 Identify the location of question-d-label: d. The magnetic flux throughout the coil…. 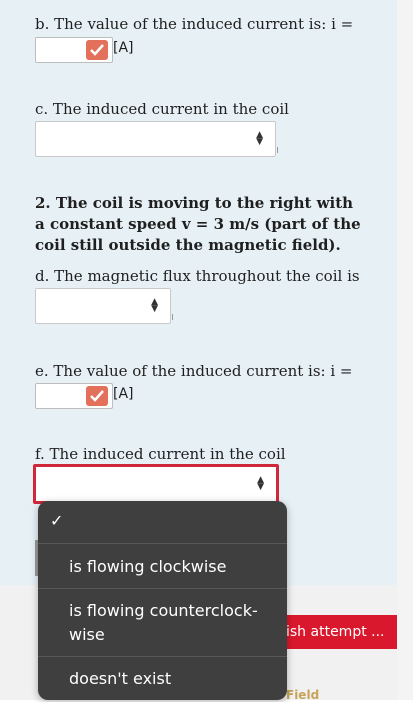
(197, 276).